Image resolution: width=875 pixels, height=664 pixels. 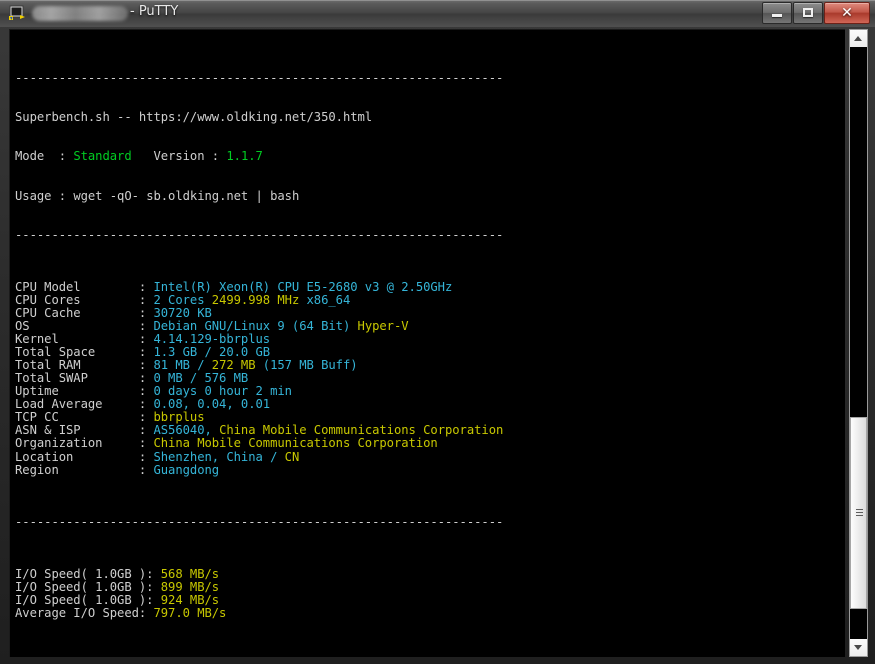 I want to click on maximize-button, so click(x=808, y=13).